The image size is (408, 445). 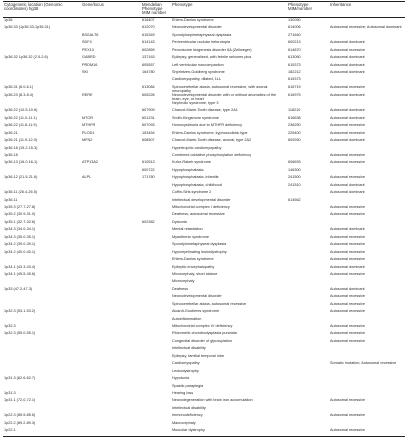 I want to click on header-phenotype: Phenotype, so click(x=229, y=9).